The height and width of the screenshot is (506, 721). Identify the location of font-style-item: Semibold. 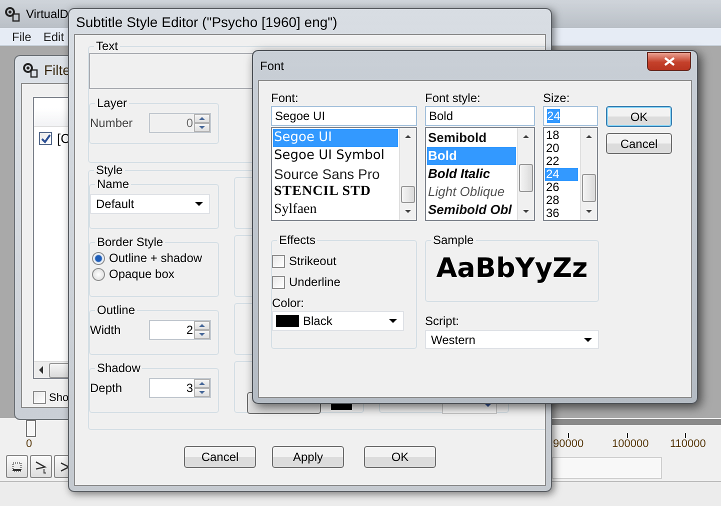
(471, 138).